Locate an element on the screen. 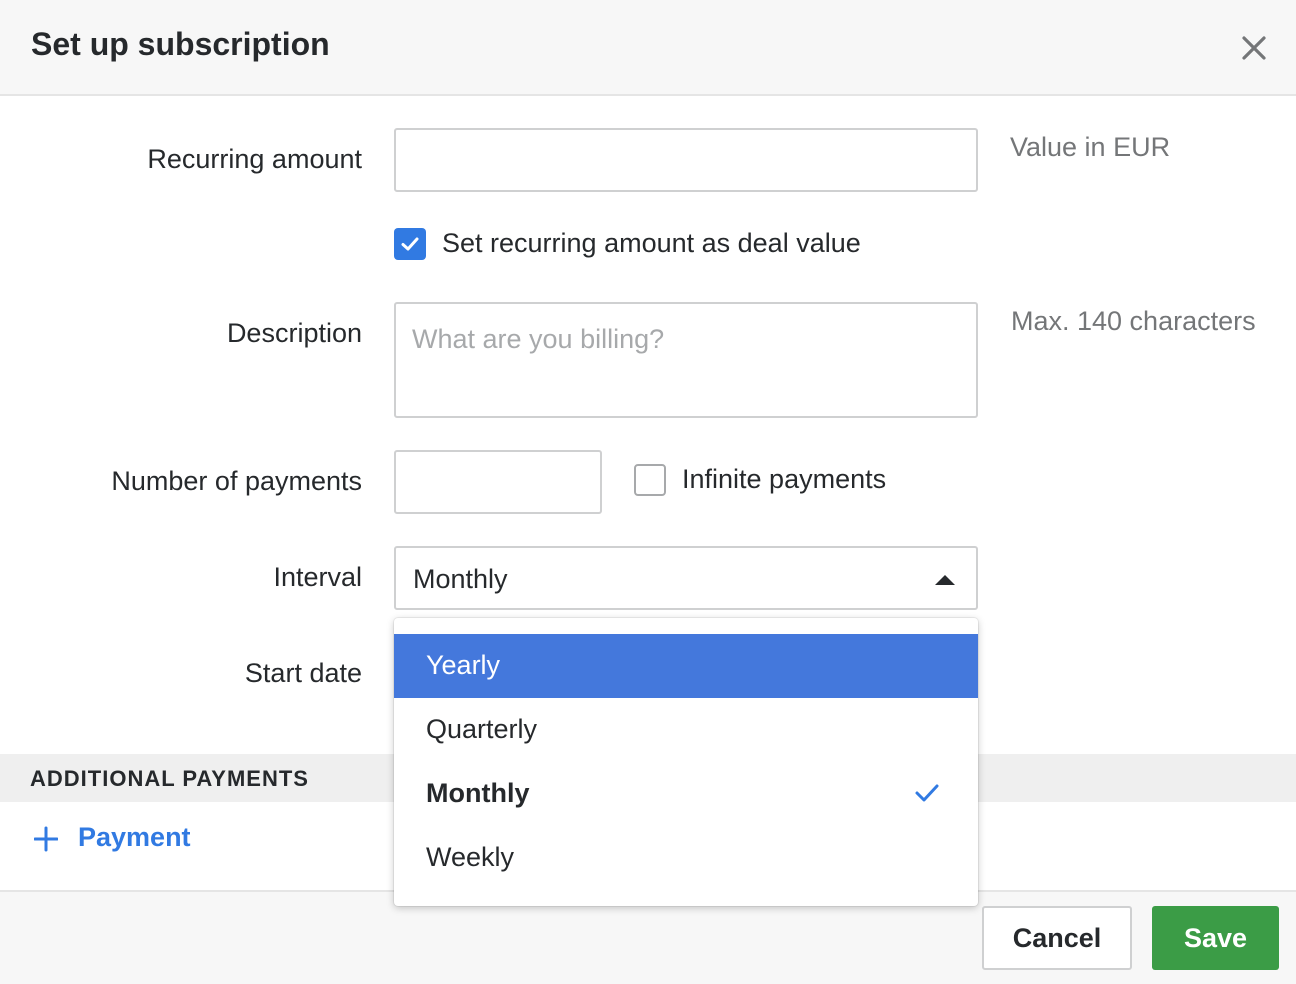  interval-select-value: Monthly is located at coordinates (460, 579).